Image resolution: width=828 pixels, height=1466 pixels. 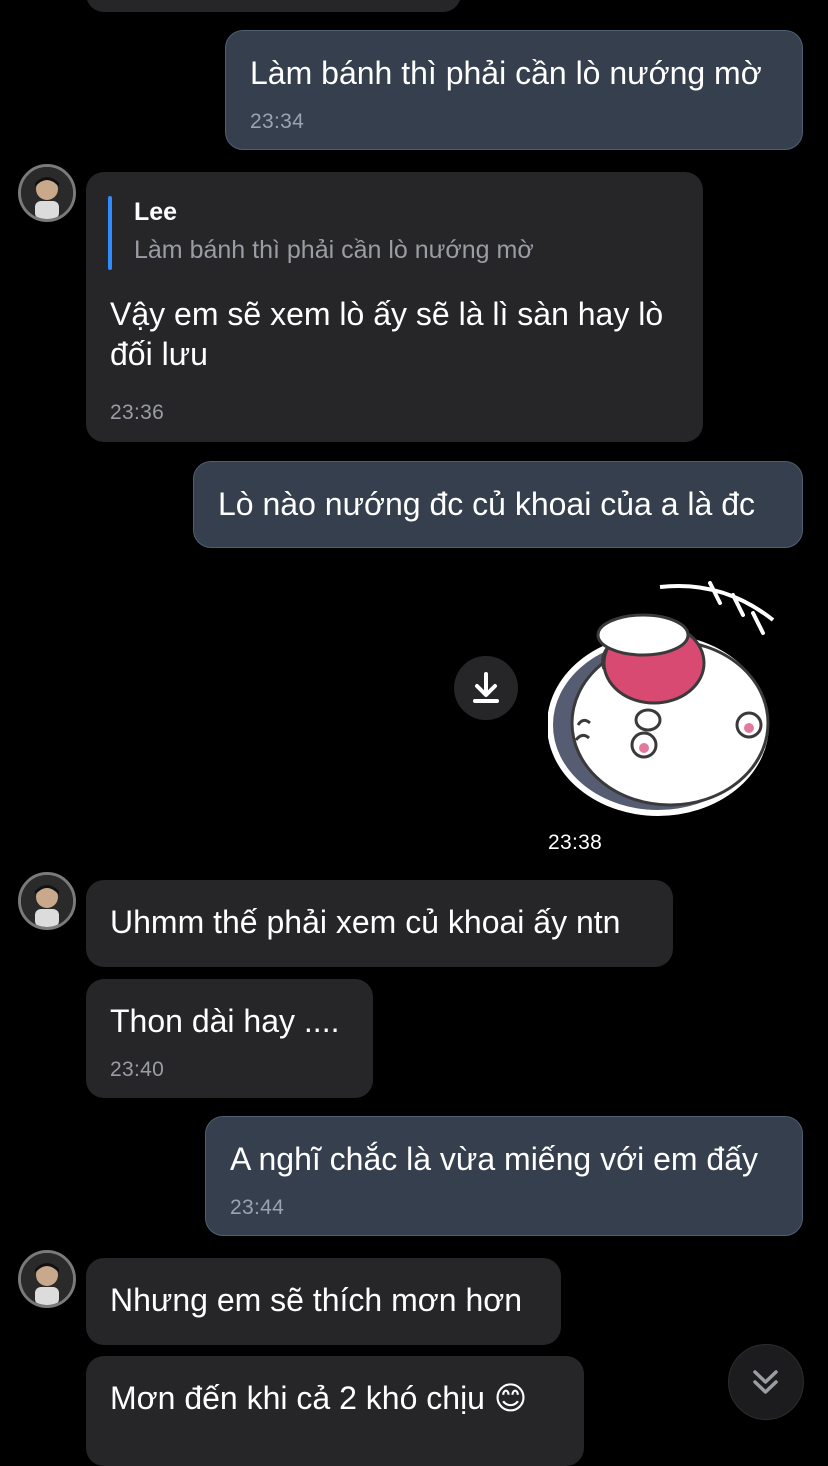 I want to click on message-time: 23:34, so click(x=277, y=121).